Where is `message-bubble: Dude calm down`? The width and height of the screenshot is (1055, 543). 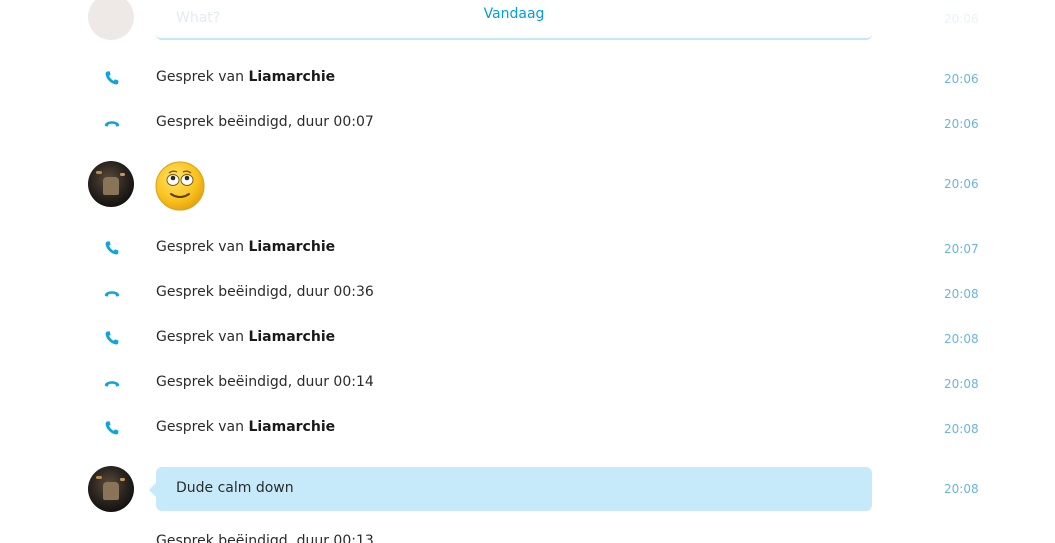 message-bubble: Dude calm down is located at coordinates (510, 489).